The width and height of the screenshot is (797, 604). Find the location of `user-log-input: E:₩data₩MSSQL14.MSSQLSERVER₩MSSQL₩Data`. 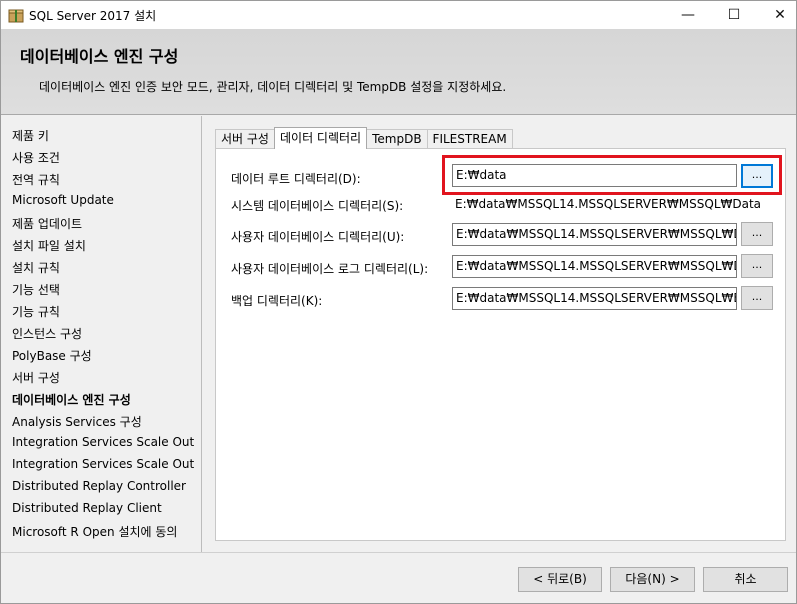

user-log-input: E:₩data₩MSSQL14.MSSQLSERVER₩MSSQL₩Data is located at coordinates (594, 266).